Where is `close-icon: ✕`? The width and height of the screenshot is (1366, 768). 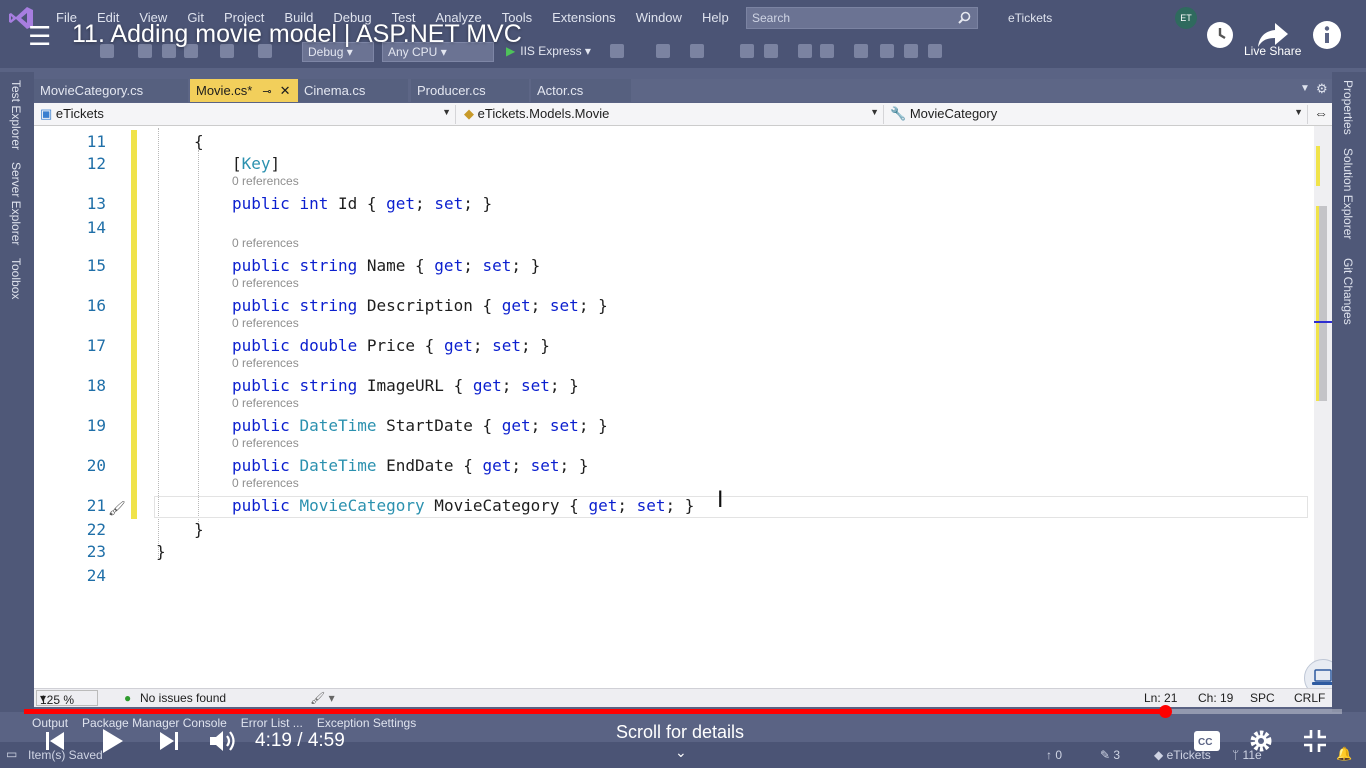
close-icon: ✕ is located at coordinates (285, 90).